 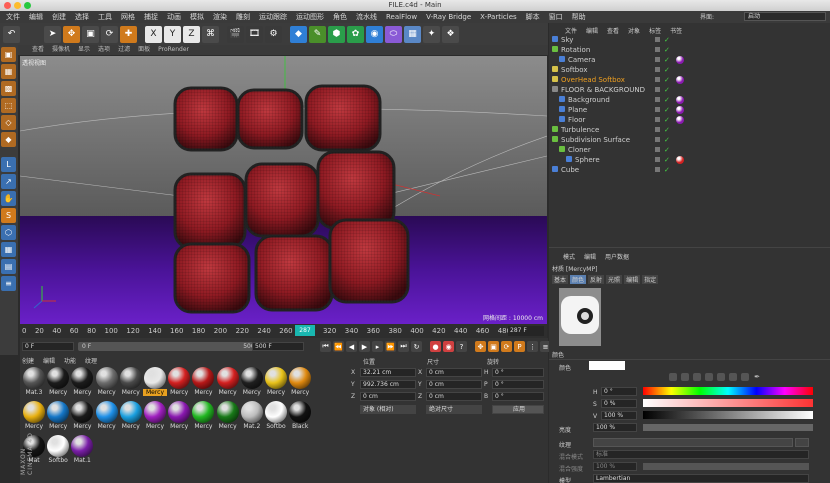 I want to click on object-row: Cube ✓, so click(x=689, y=170).